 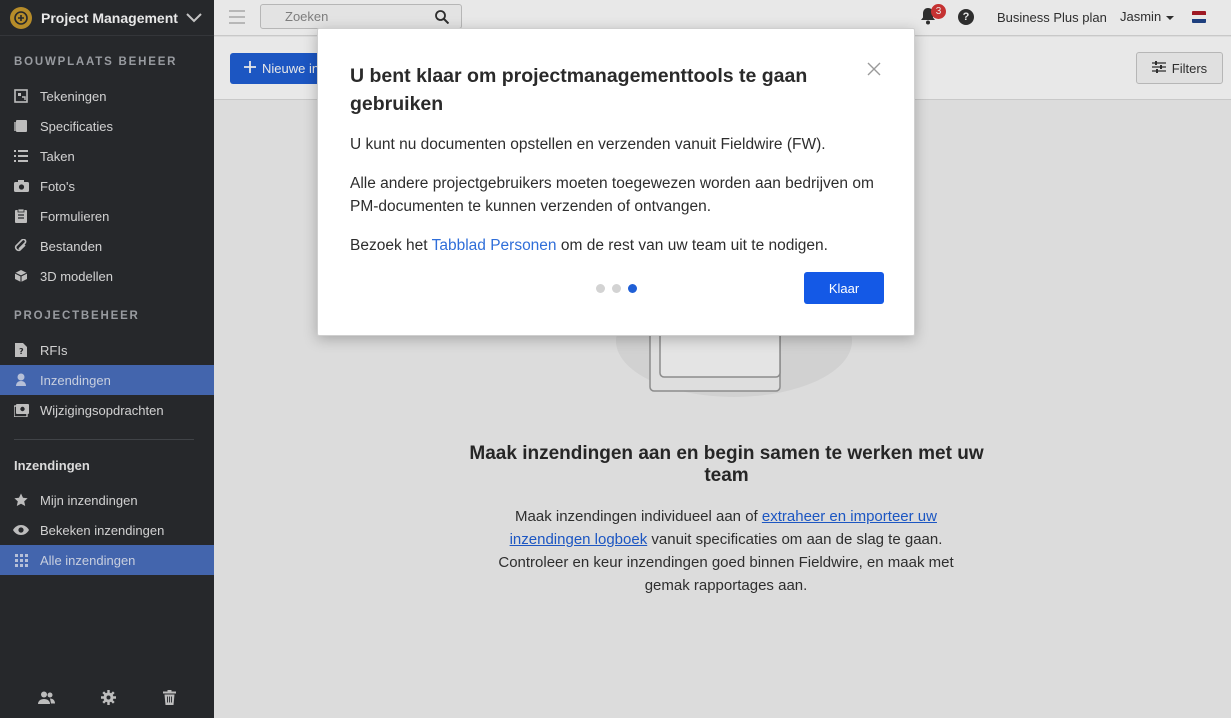 What do you see at coordinates (692, 245) in the screenshot?
I see `modal-p3-suffix: om de rest van uw team uit te nodigen.` at bounding box center [692, 245].